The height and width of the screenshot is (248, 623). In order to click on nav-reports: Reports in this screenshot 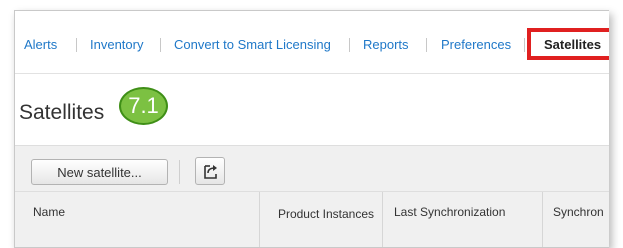, I will do `click(386, 45)`.